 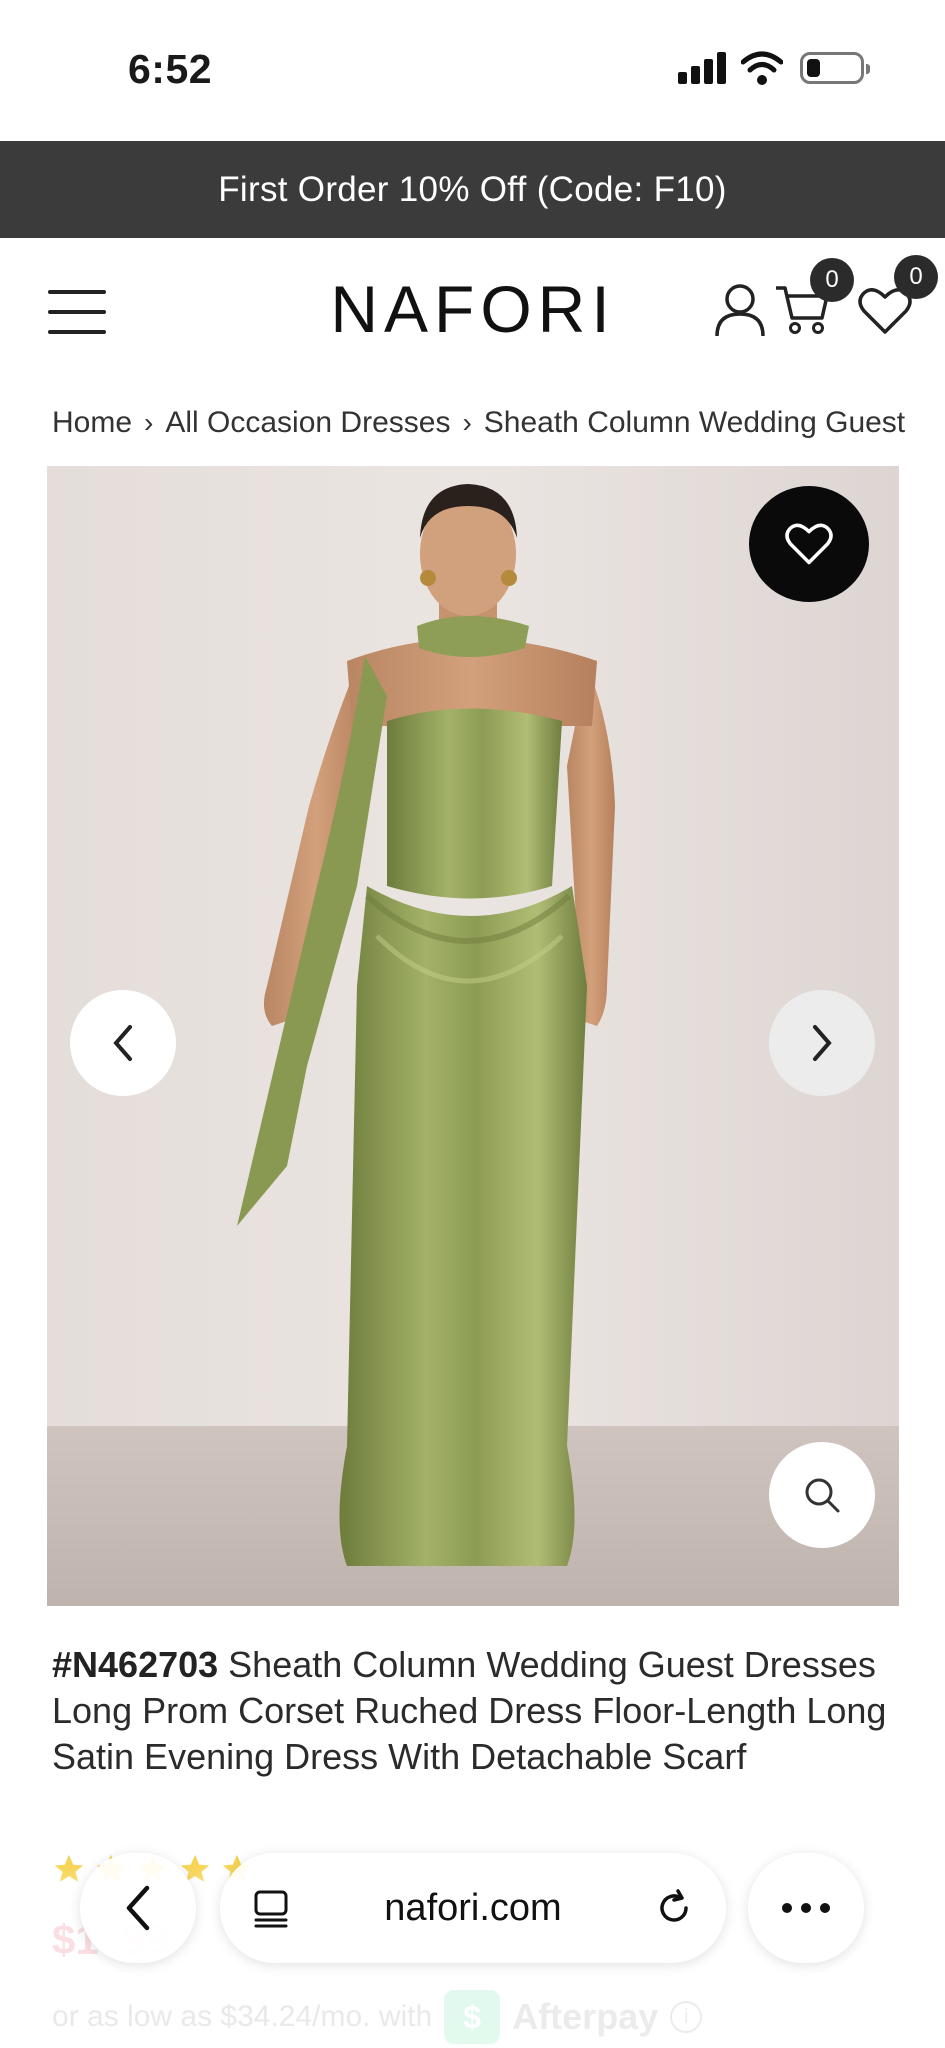 What do you see at coordinates (272, 1908) in the screenshot?
I see `tabs-overview-icon` at bounding box center [272, 1908].